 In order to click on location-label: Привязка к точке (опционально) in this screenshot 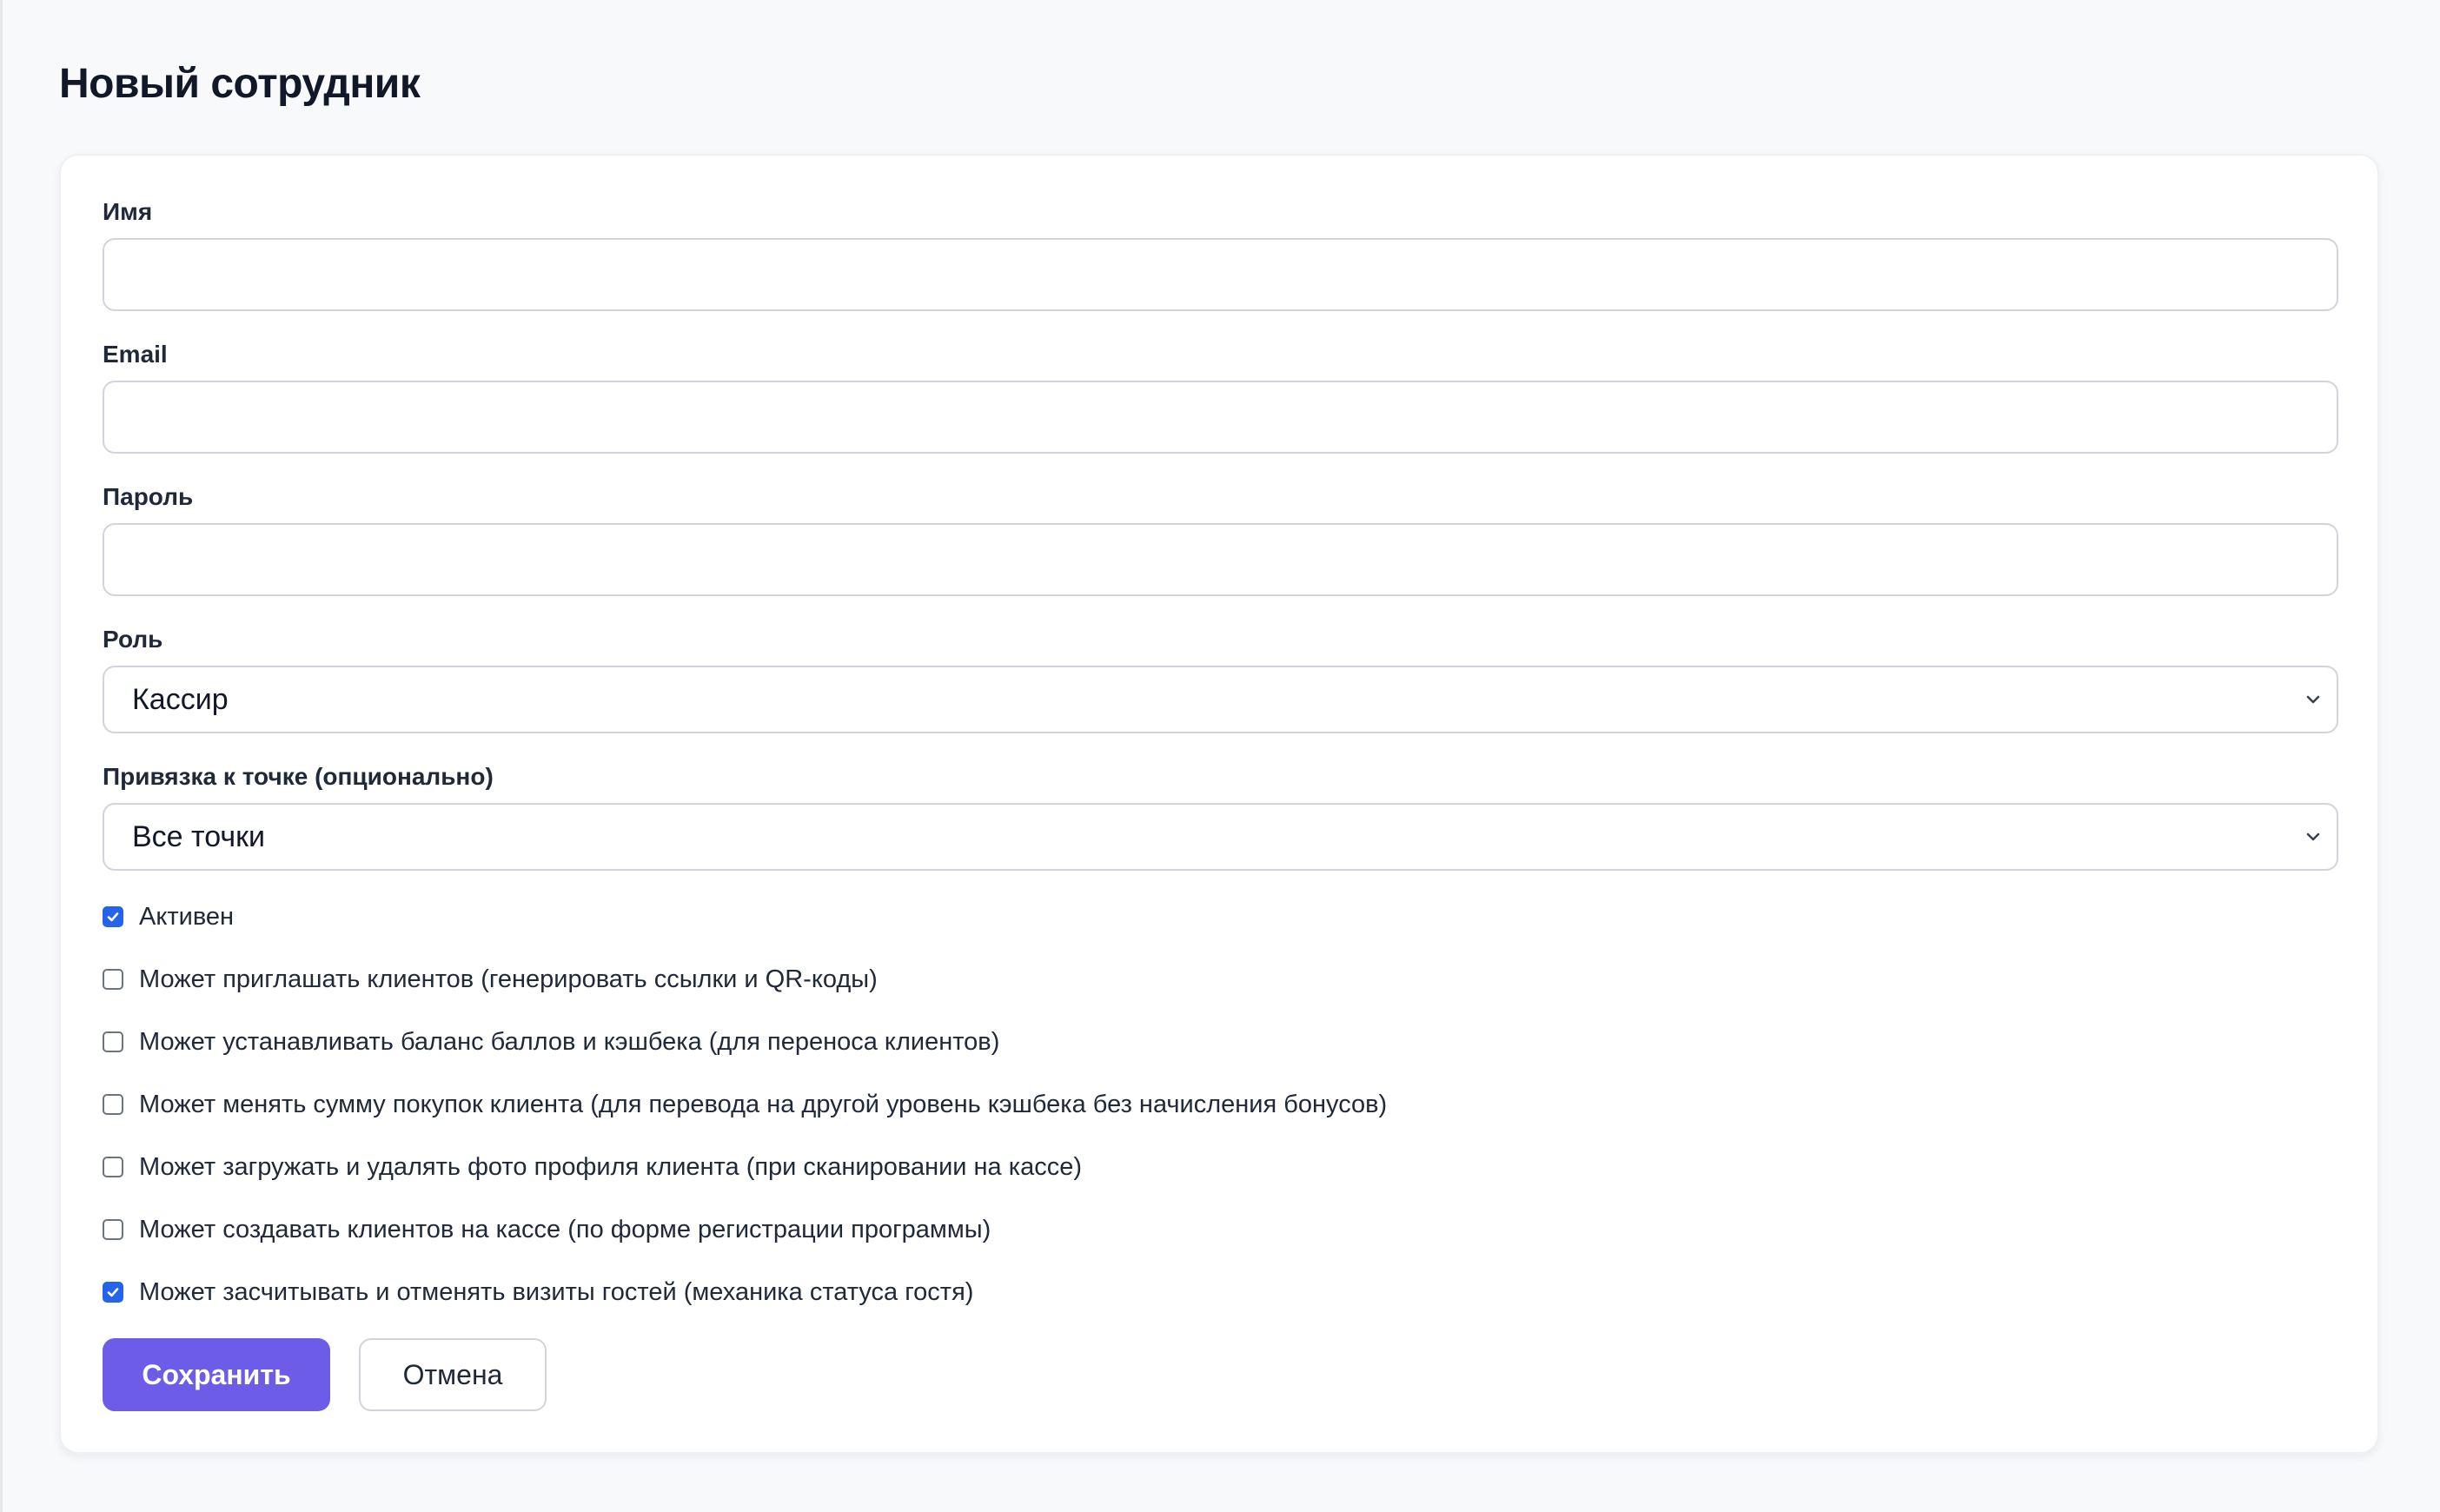, I will do `click(298, 776)`.